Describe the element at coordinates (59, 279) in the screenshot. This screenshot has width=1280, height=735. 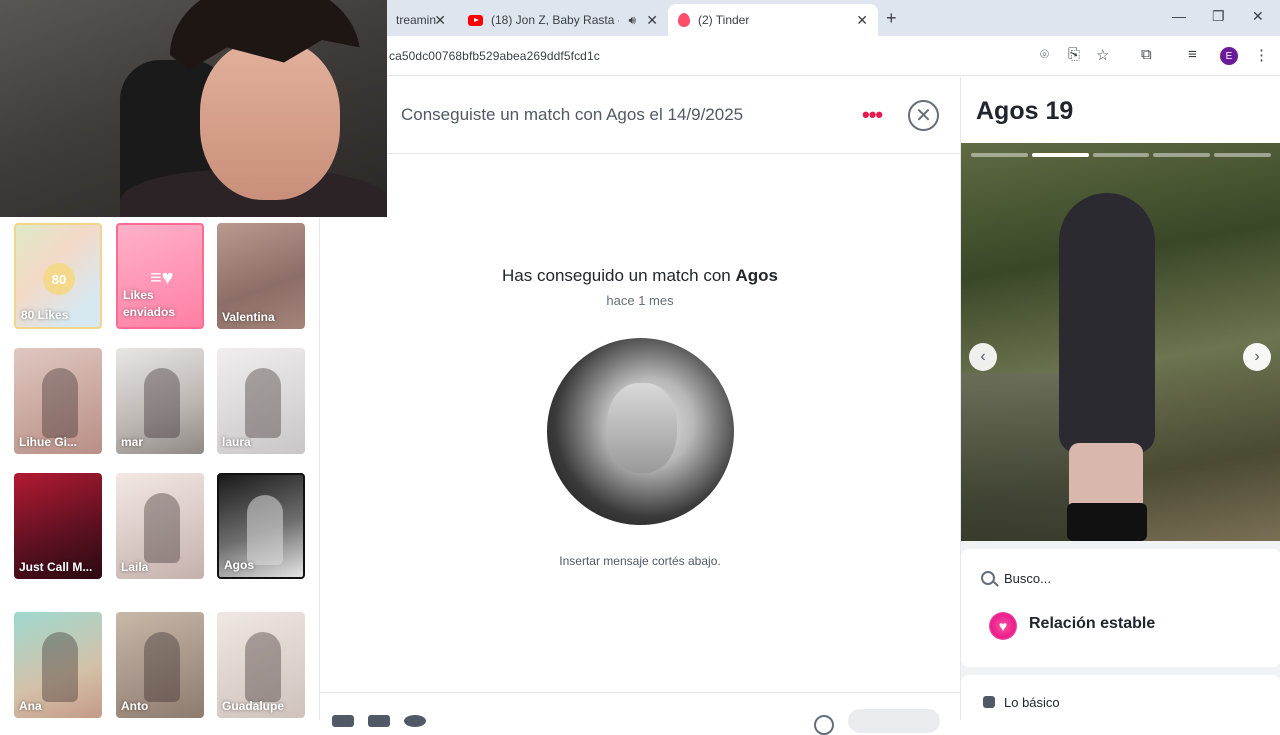
I see `likes-count-badge: 80` at that location.